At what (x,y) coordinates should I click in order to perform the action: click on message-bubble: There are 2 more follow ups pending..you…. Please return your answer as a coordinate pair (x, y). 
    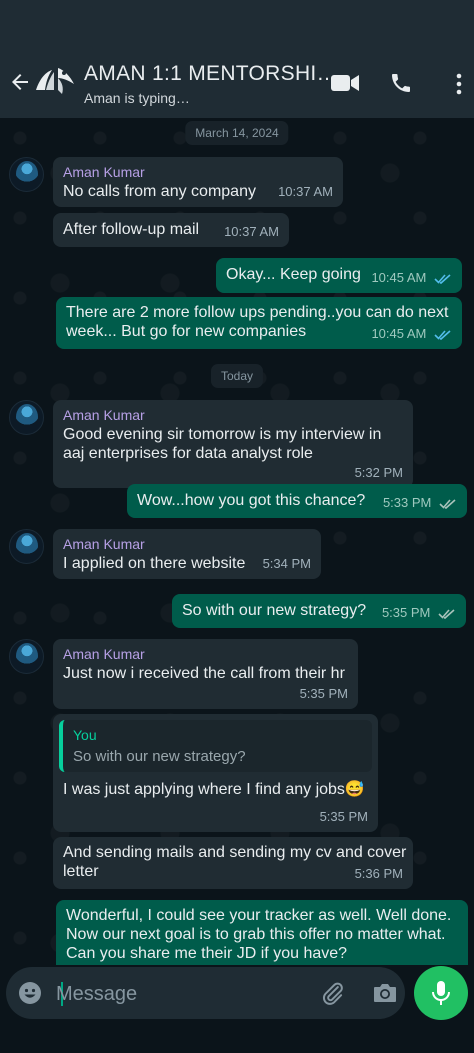
    Looking at the image, I should click on (259, 323).